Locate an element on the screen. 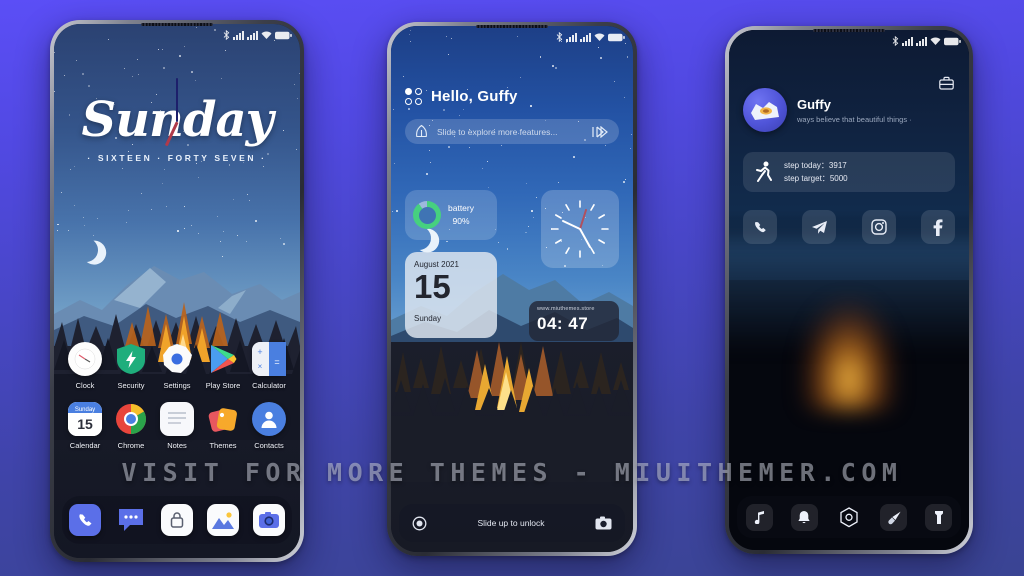 This screenshot has height=576, width=1024. play-store-icon is located at coordinates (223, 359).